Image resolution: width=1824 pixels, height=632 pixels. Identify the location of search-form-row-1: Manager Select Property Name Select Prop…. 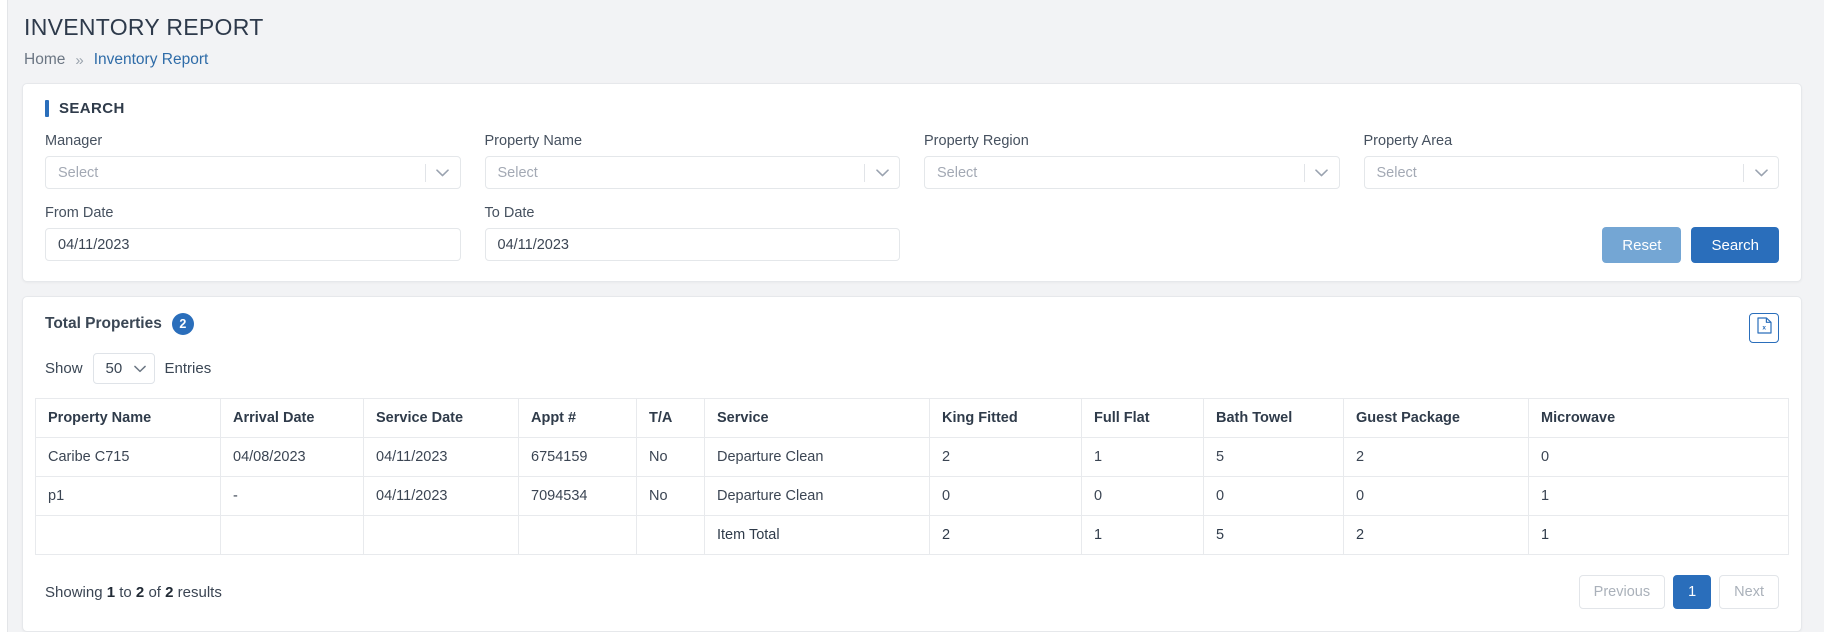
(912, 162).